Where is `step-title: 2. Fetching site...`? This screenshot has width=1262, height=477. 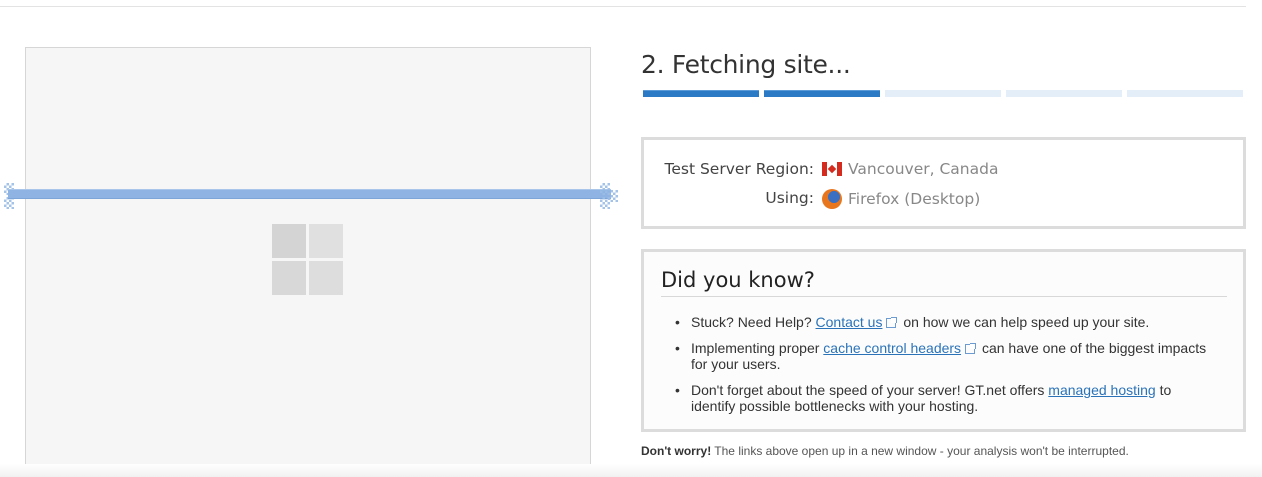
step-title: 2. Fetching site... is located at coordinates (746, 64).